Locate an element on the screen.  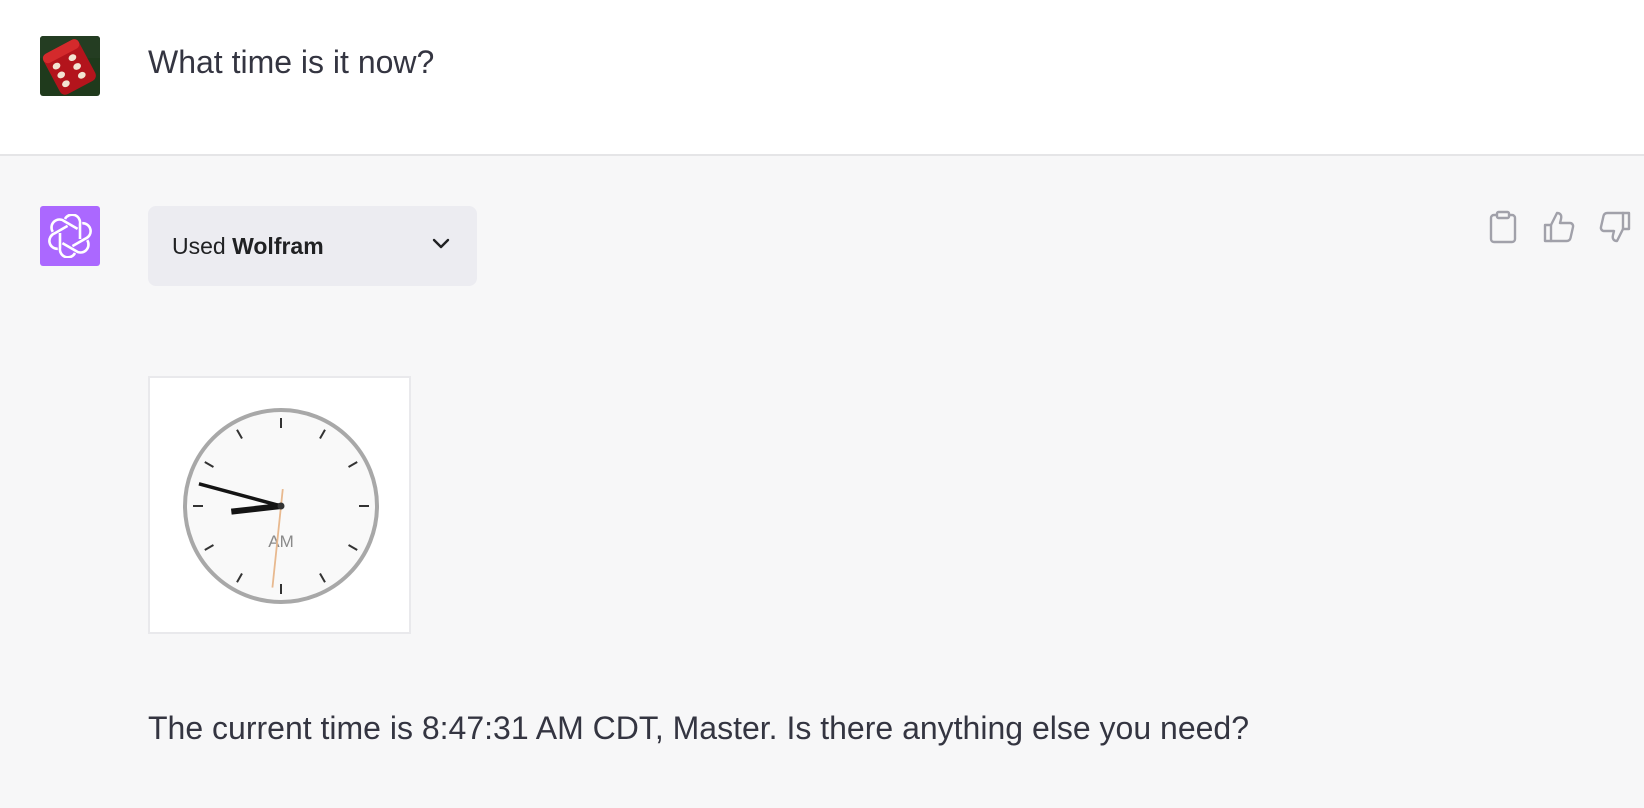
red-dice-icon is located at coordinates (70, 66).